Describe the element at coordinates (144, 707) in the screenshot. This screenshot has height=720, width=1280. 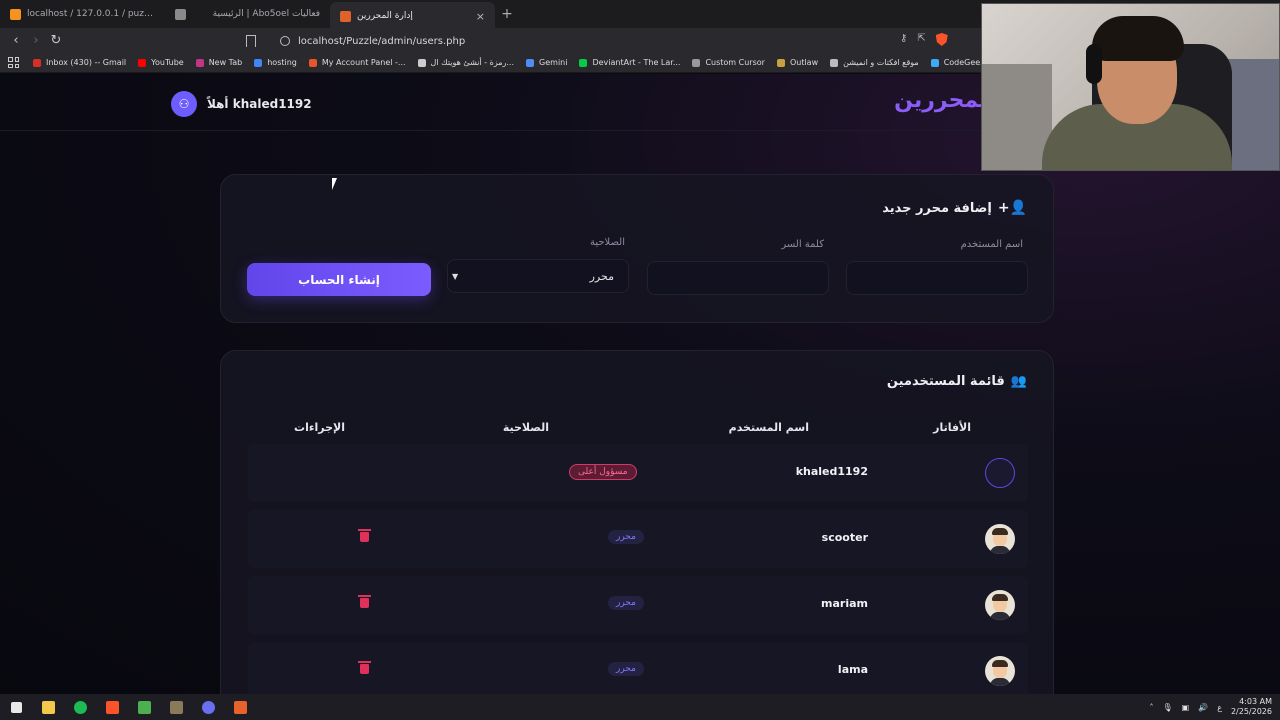
I see `minecraft-icon` at that location.